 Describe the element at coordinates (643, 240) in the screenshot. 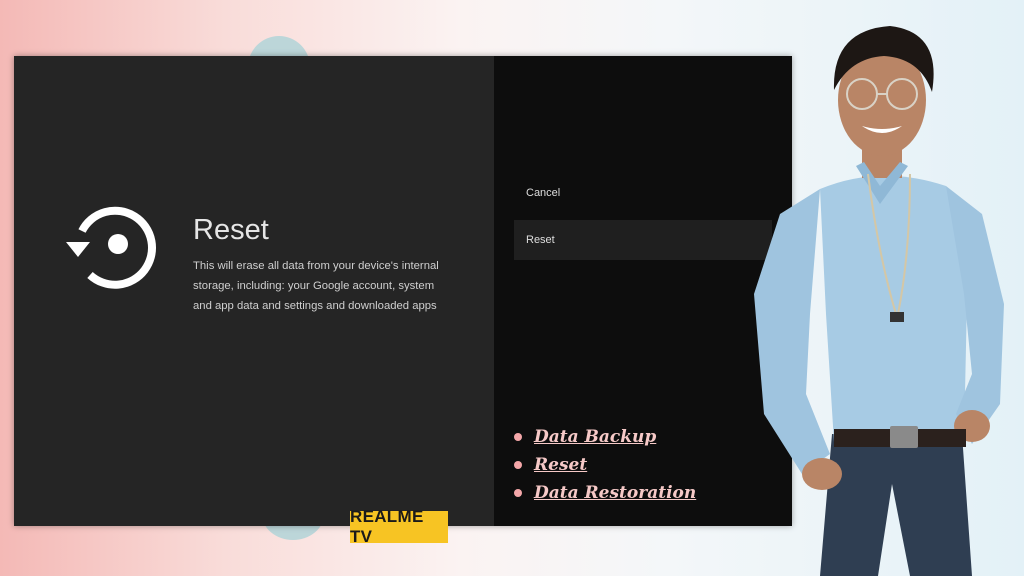

I see `reset-option: Reset` at that location.